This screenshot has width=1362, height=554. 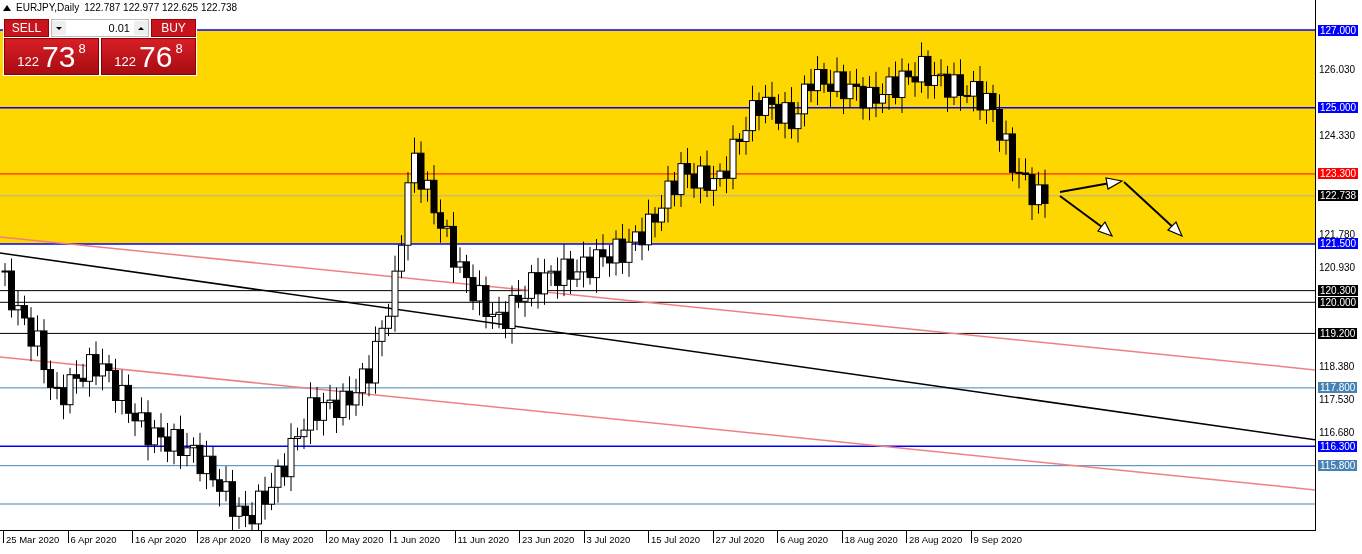 What do you see at coordinates (164, 537) in the screenshot?
I see `date-axis-label: 16 Apr 2020` at bounding box center [164, 537].